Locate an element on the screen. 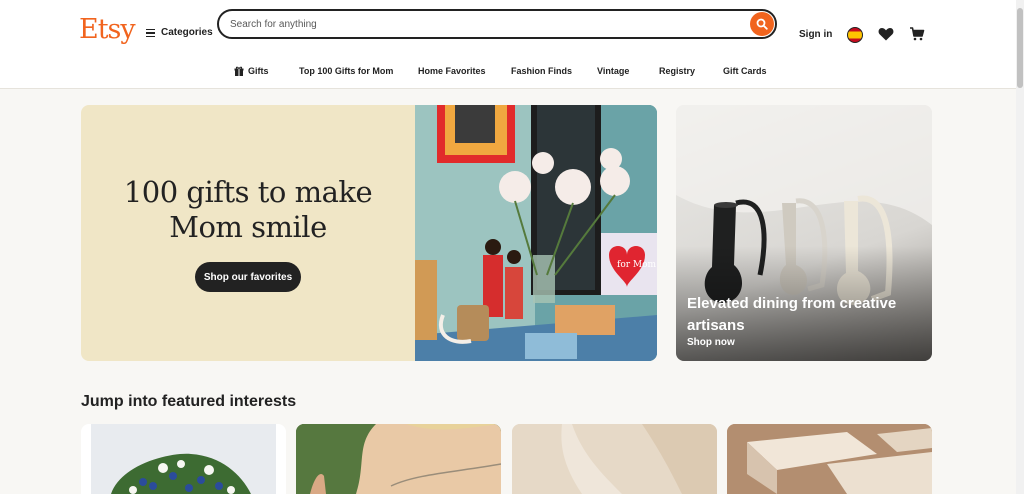 The image size is (1024, 494). mom-card-text: for Mom is located at coordinates (637, 265).